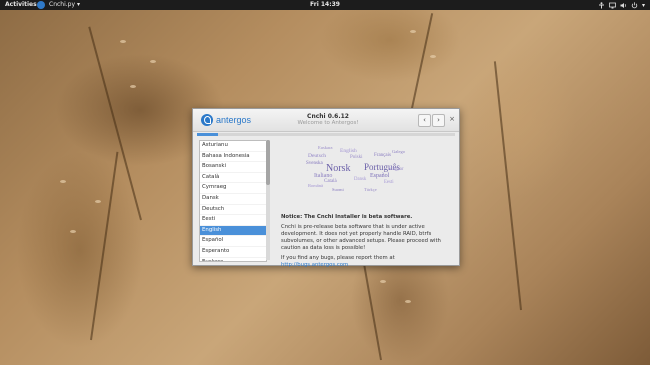 The image size is (650, 365). What do you see at coordinates (396, 169) in the screenshot?
I see `word-cloud-word: Magyar` at bounding box center [396, 169].